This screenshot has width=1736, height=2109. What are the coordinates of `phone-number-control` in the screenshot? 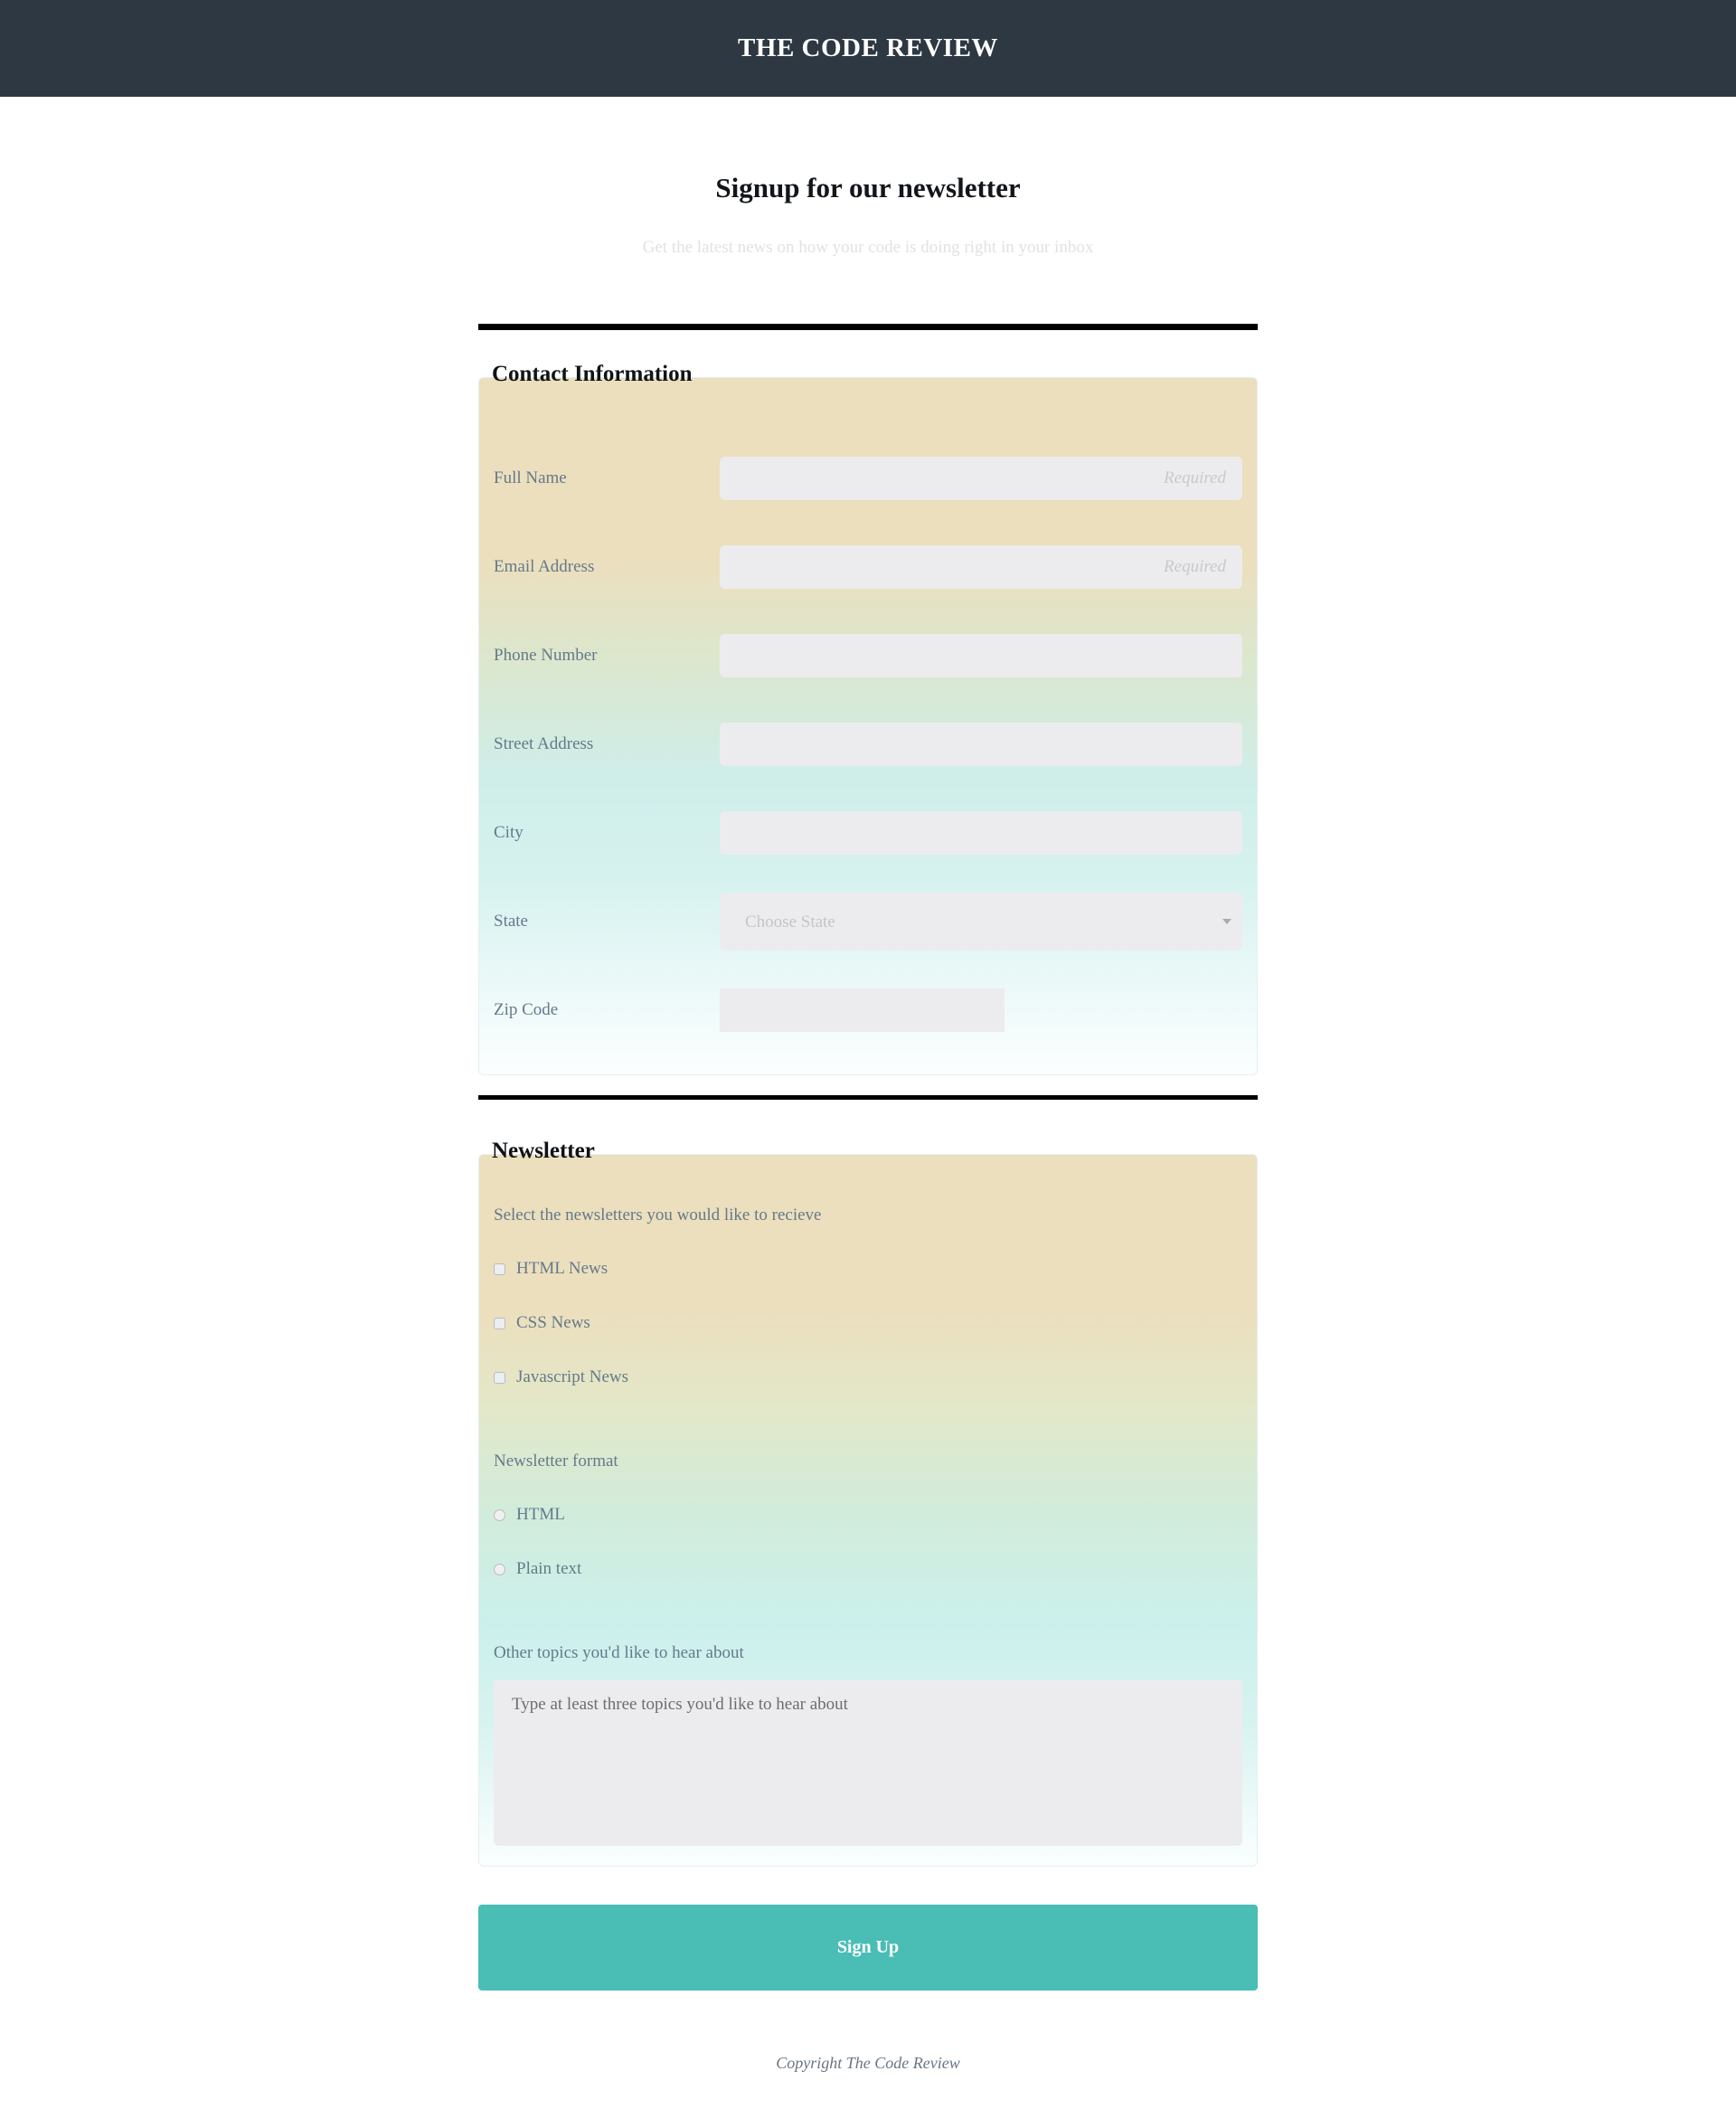 It's located at (981, 656).